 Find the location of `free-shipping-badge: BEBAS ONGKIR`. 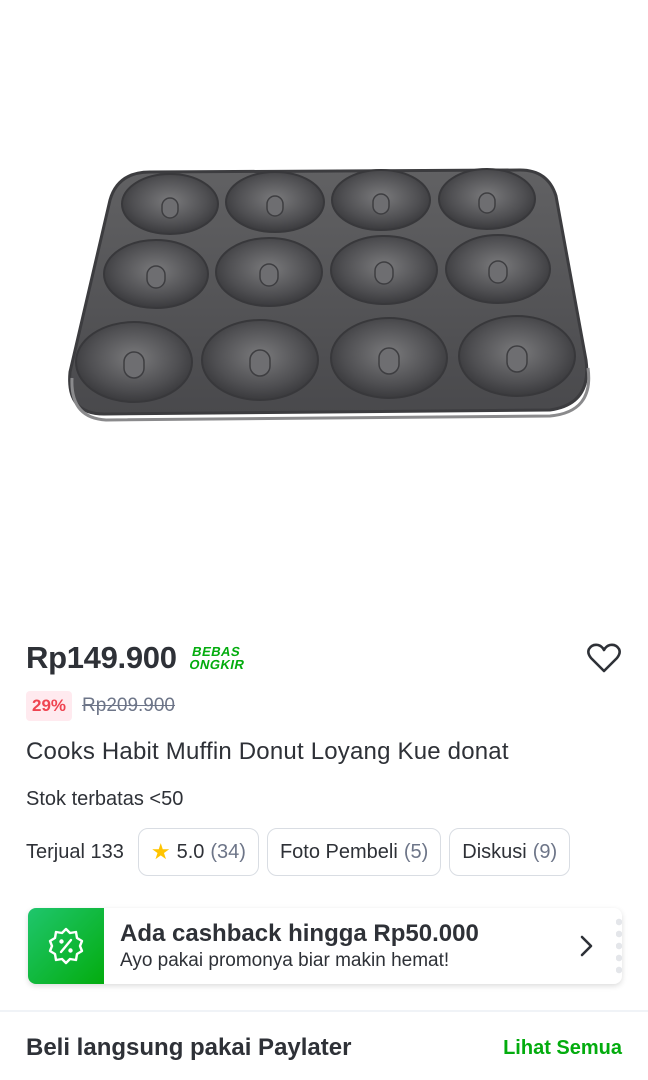

free-shipping-badge: BEBAS ONGKIR is located at coordinates (218, 658).